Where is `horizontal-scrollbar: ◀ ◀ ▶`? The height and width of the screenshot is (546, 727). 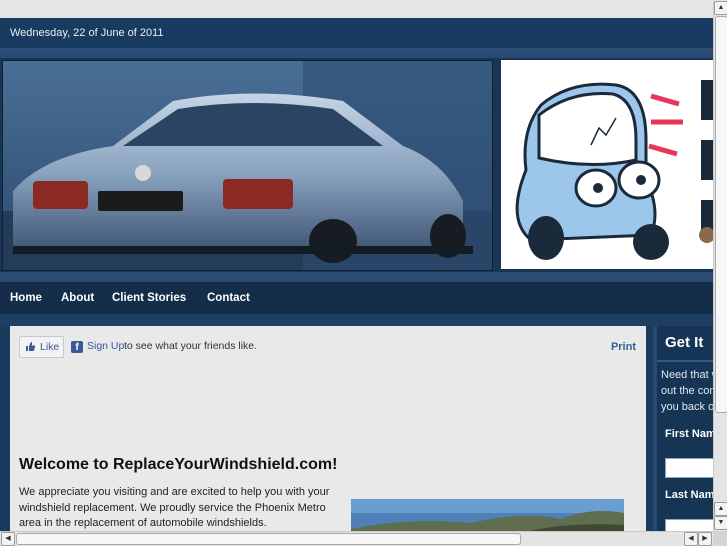 horizontal-scrollbar: ◀ ◀ ▶ is located at coordinates (356, 538).